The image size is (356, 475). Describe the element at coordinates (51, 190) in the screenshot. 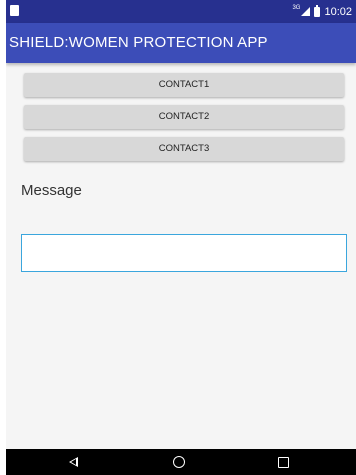

I see `message-label: Message` at that location.